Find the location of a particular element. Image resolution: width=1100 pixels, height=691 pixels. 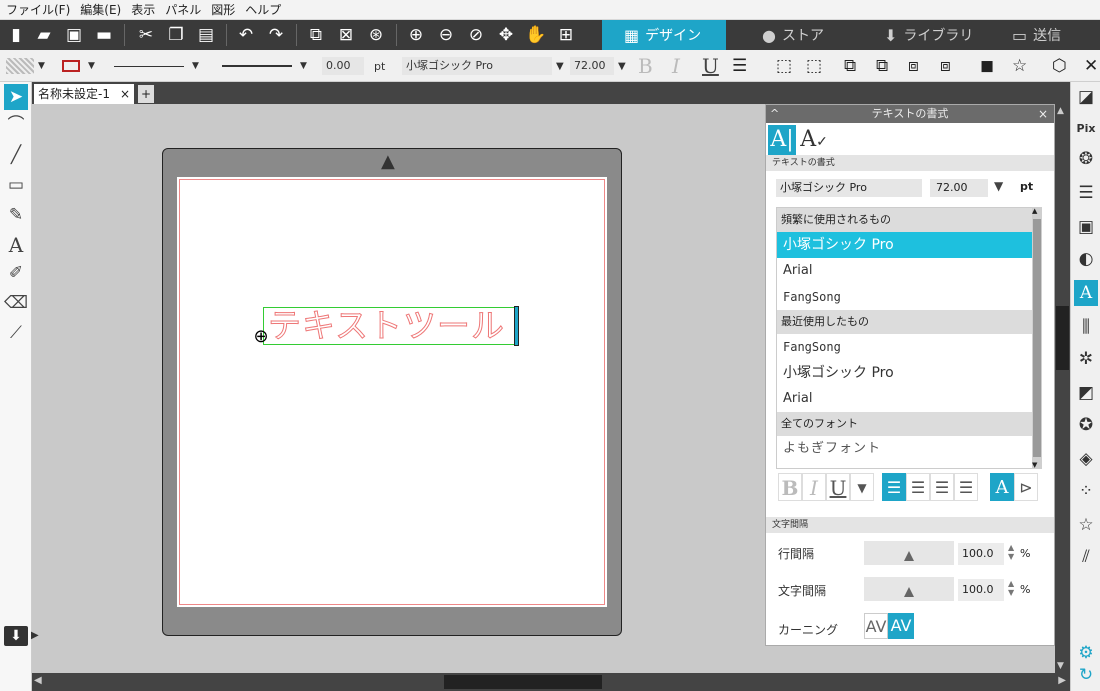

open-folder-icon: ▰ is located at coordinates (44, 35).